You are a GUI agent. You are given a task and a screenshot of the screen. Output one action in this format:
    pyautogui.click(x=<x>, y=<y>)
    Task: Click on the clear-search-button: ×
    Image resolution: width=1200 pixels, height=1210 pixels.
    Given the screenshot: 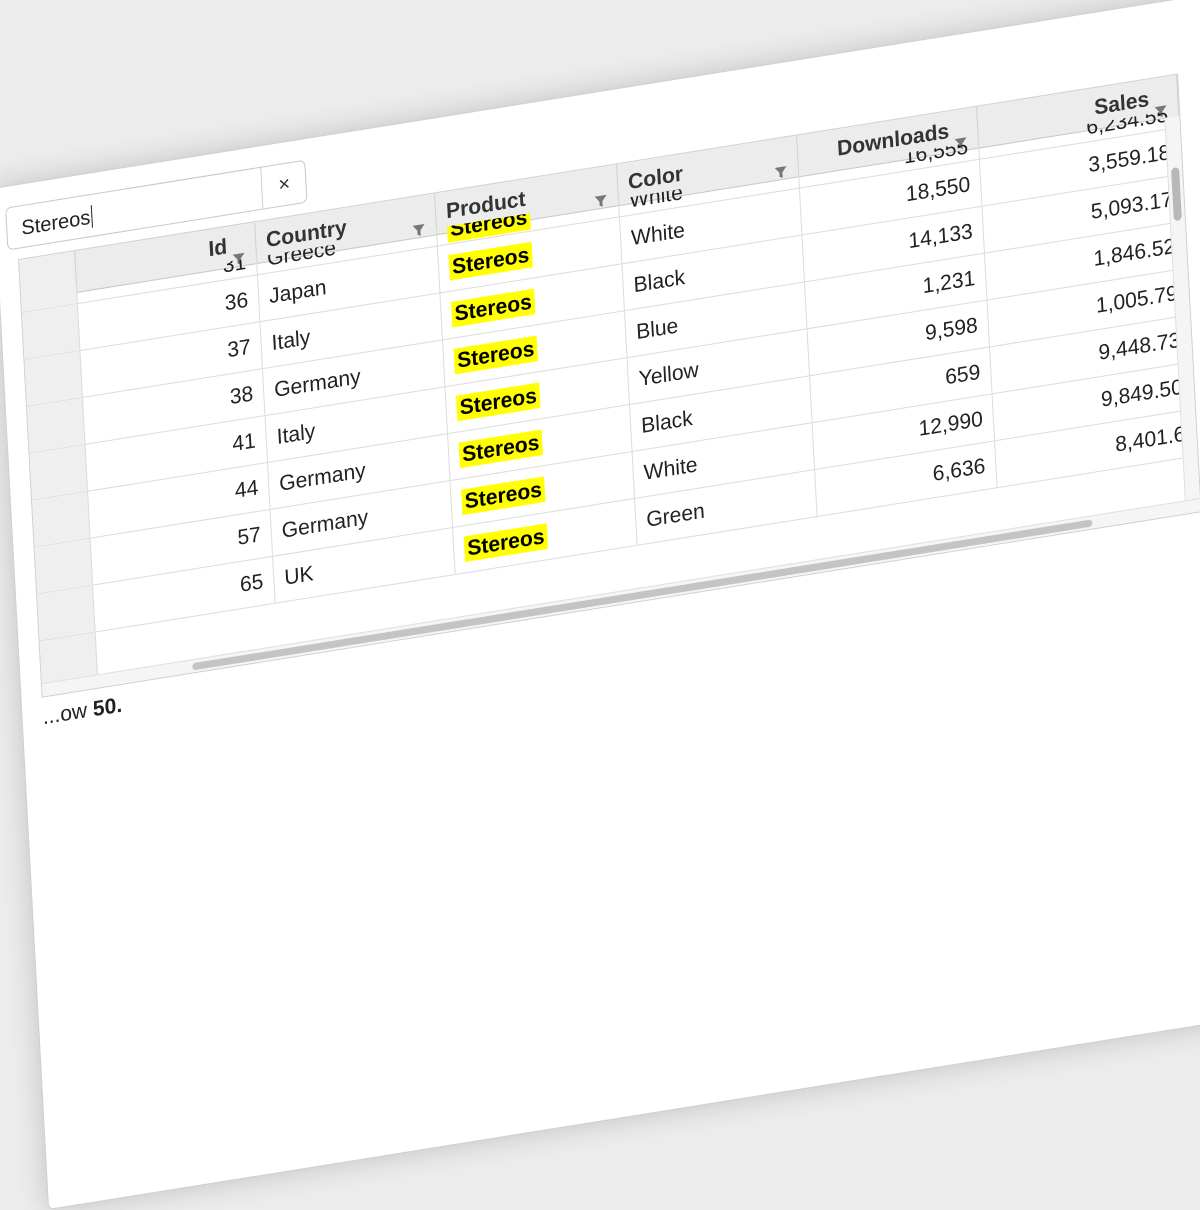 What is the action you would take?
    pyautogui.click(x=284, y=185)
    